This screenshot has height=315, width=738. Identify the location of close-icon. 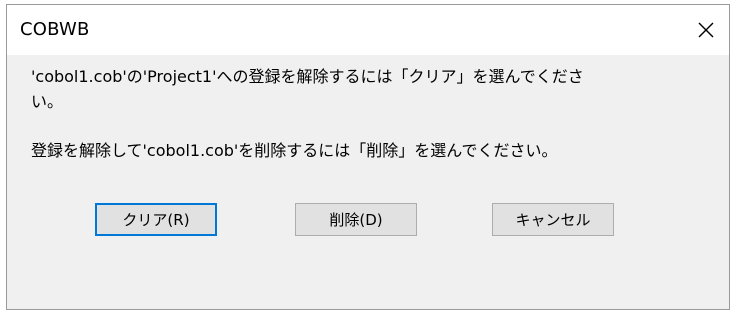
(706, 30).